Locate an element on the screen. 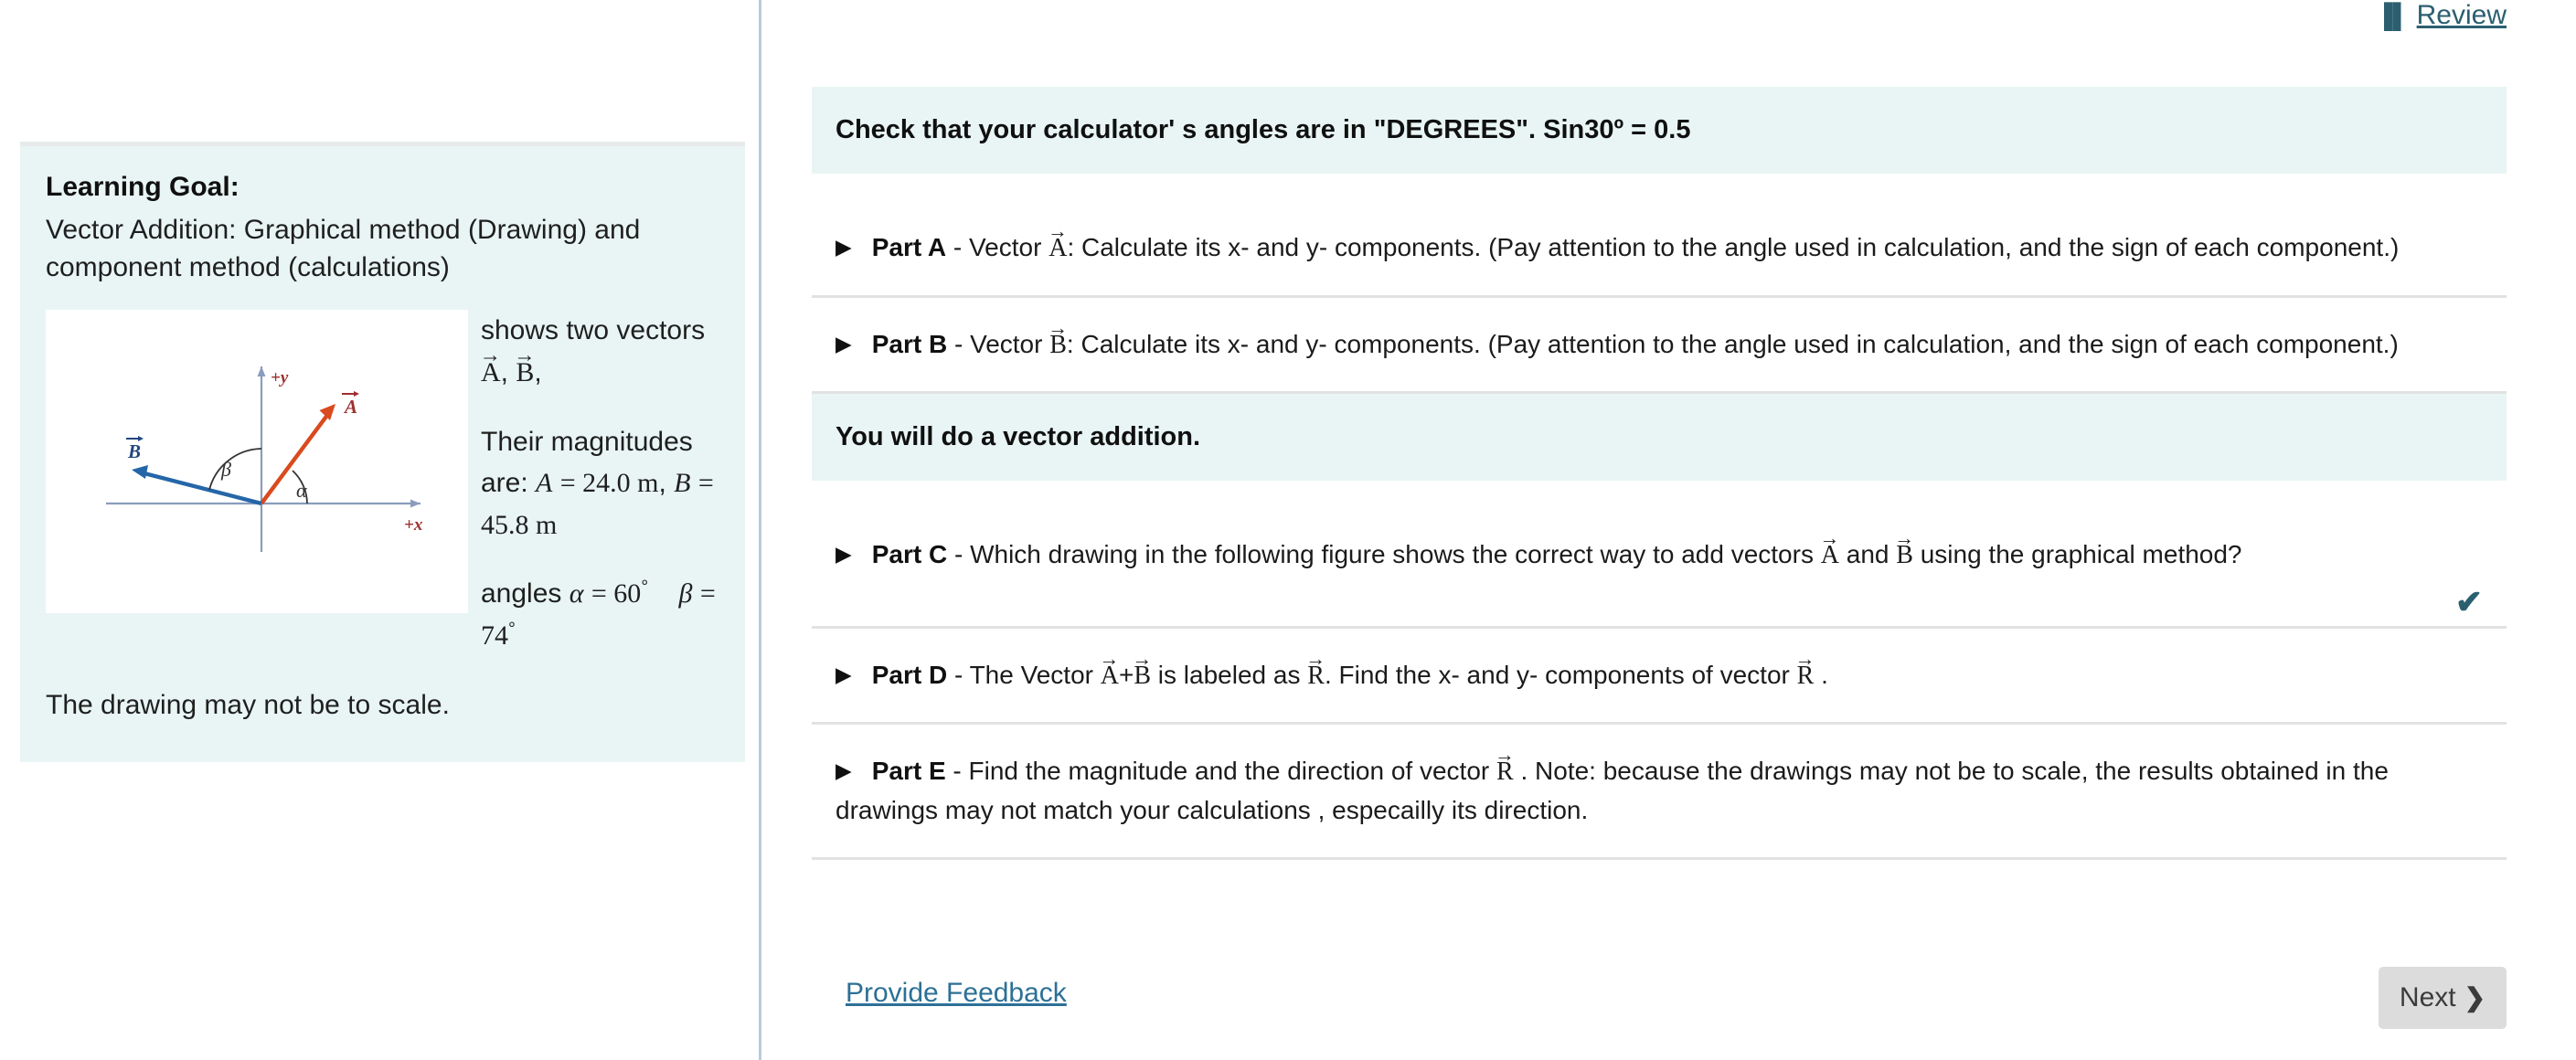 Image resolution: width=2576 pixels, height=1060 pixels. provide-feedback-link: Provide Feedback is located at coordinates (956, 994).